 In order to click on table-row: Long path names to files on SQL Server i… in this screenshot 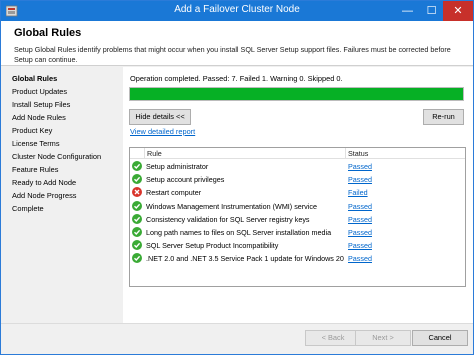, I will do `click(297, 232)`.